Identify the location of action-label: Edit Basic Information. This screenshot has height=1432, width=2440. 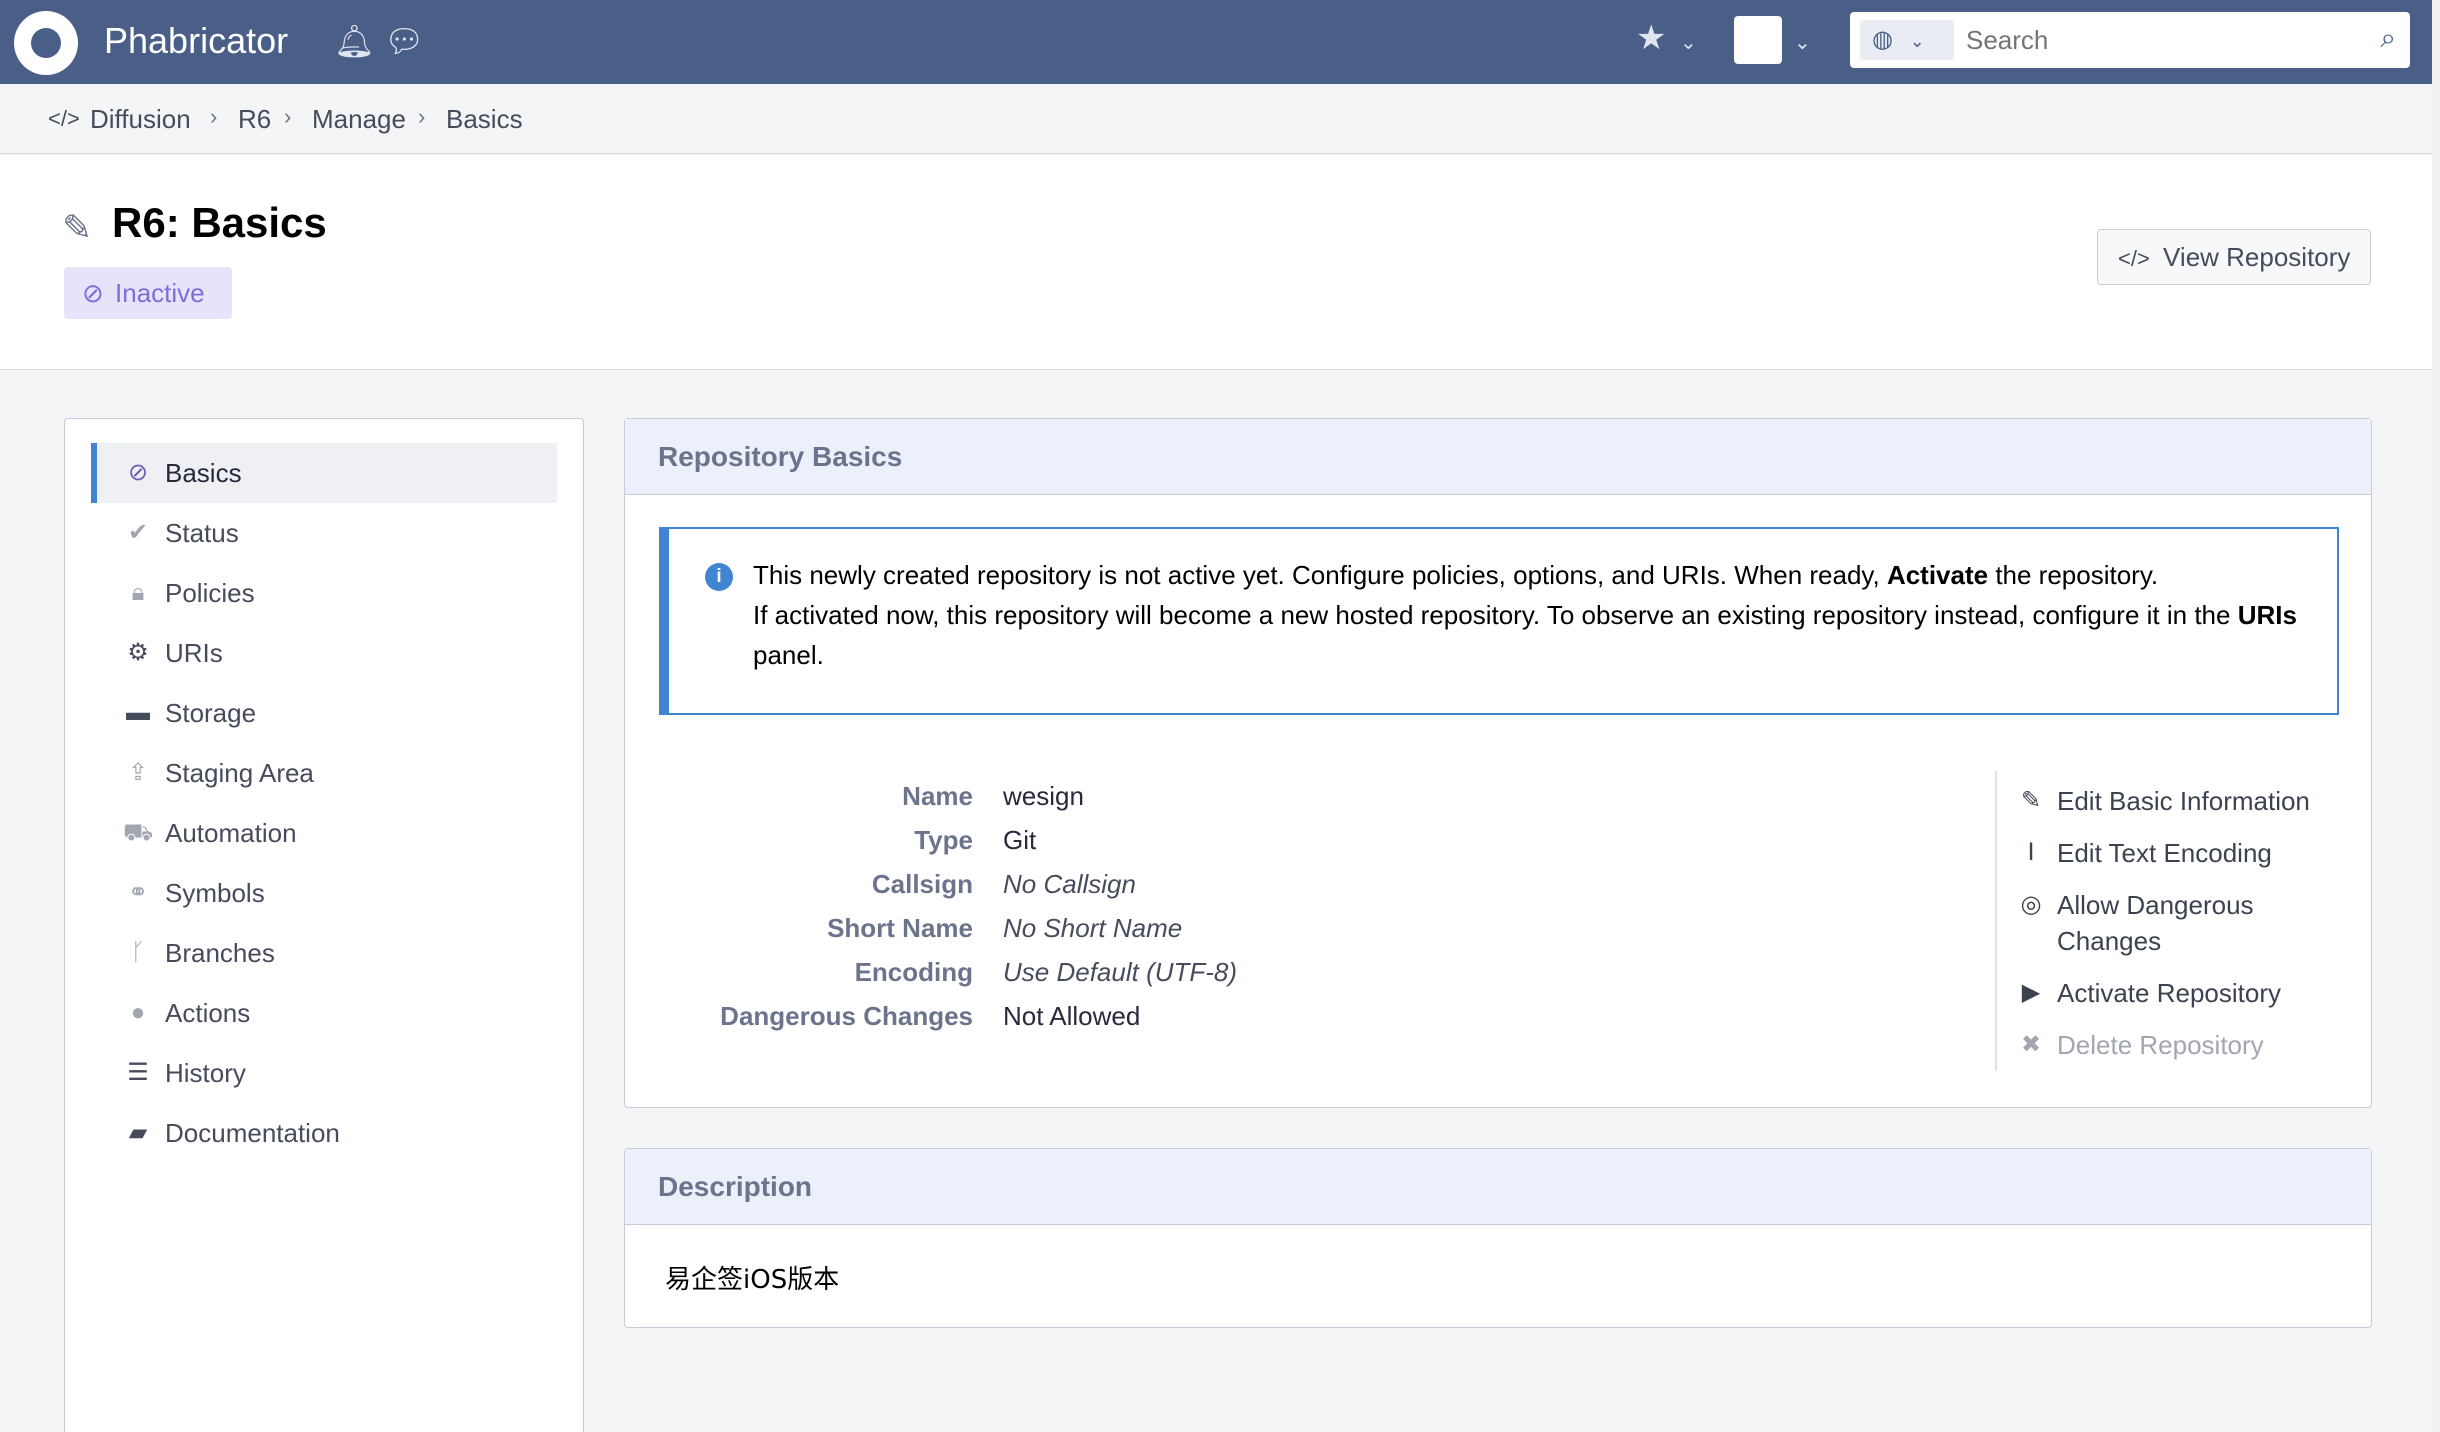
(2183, 801).